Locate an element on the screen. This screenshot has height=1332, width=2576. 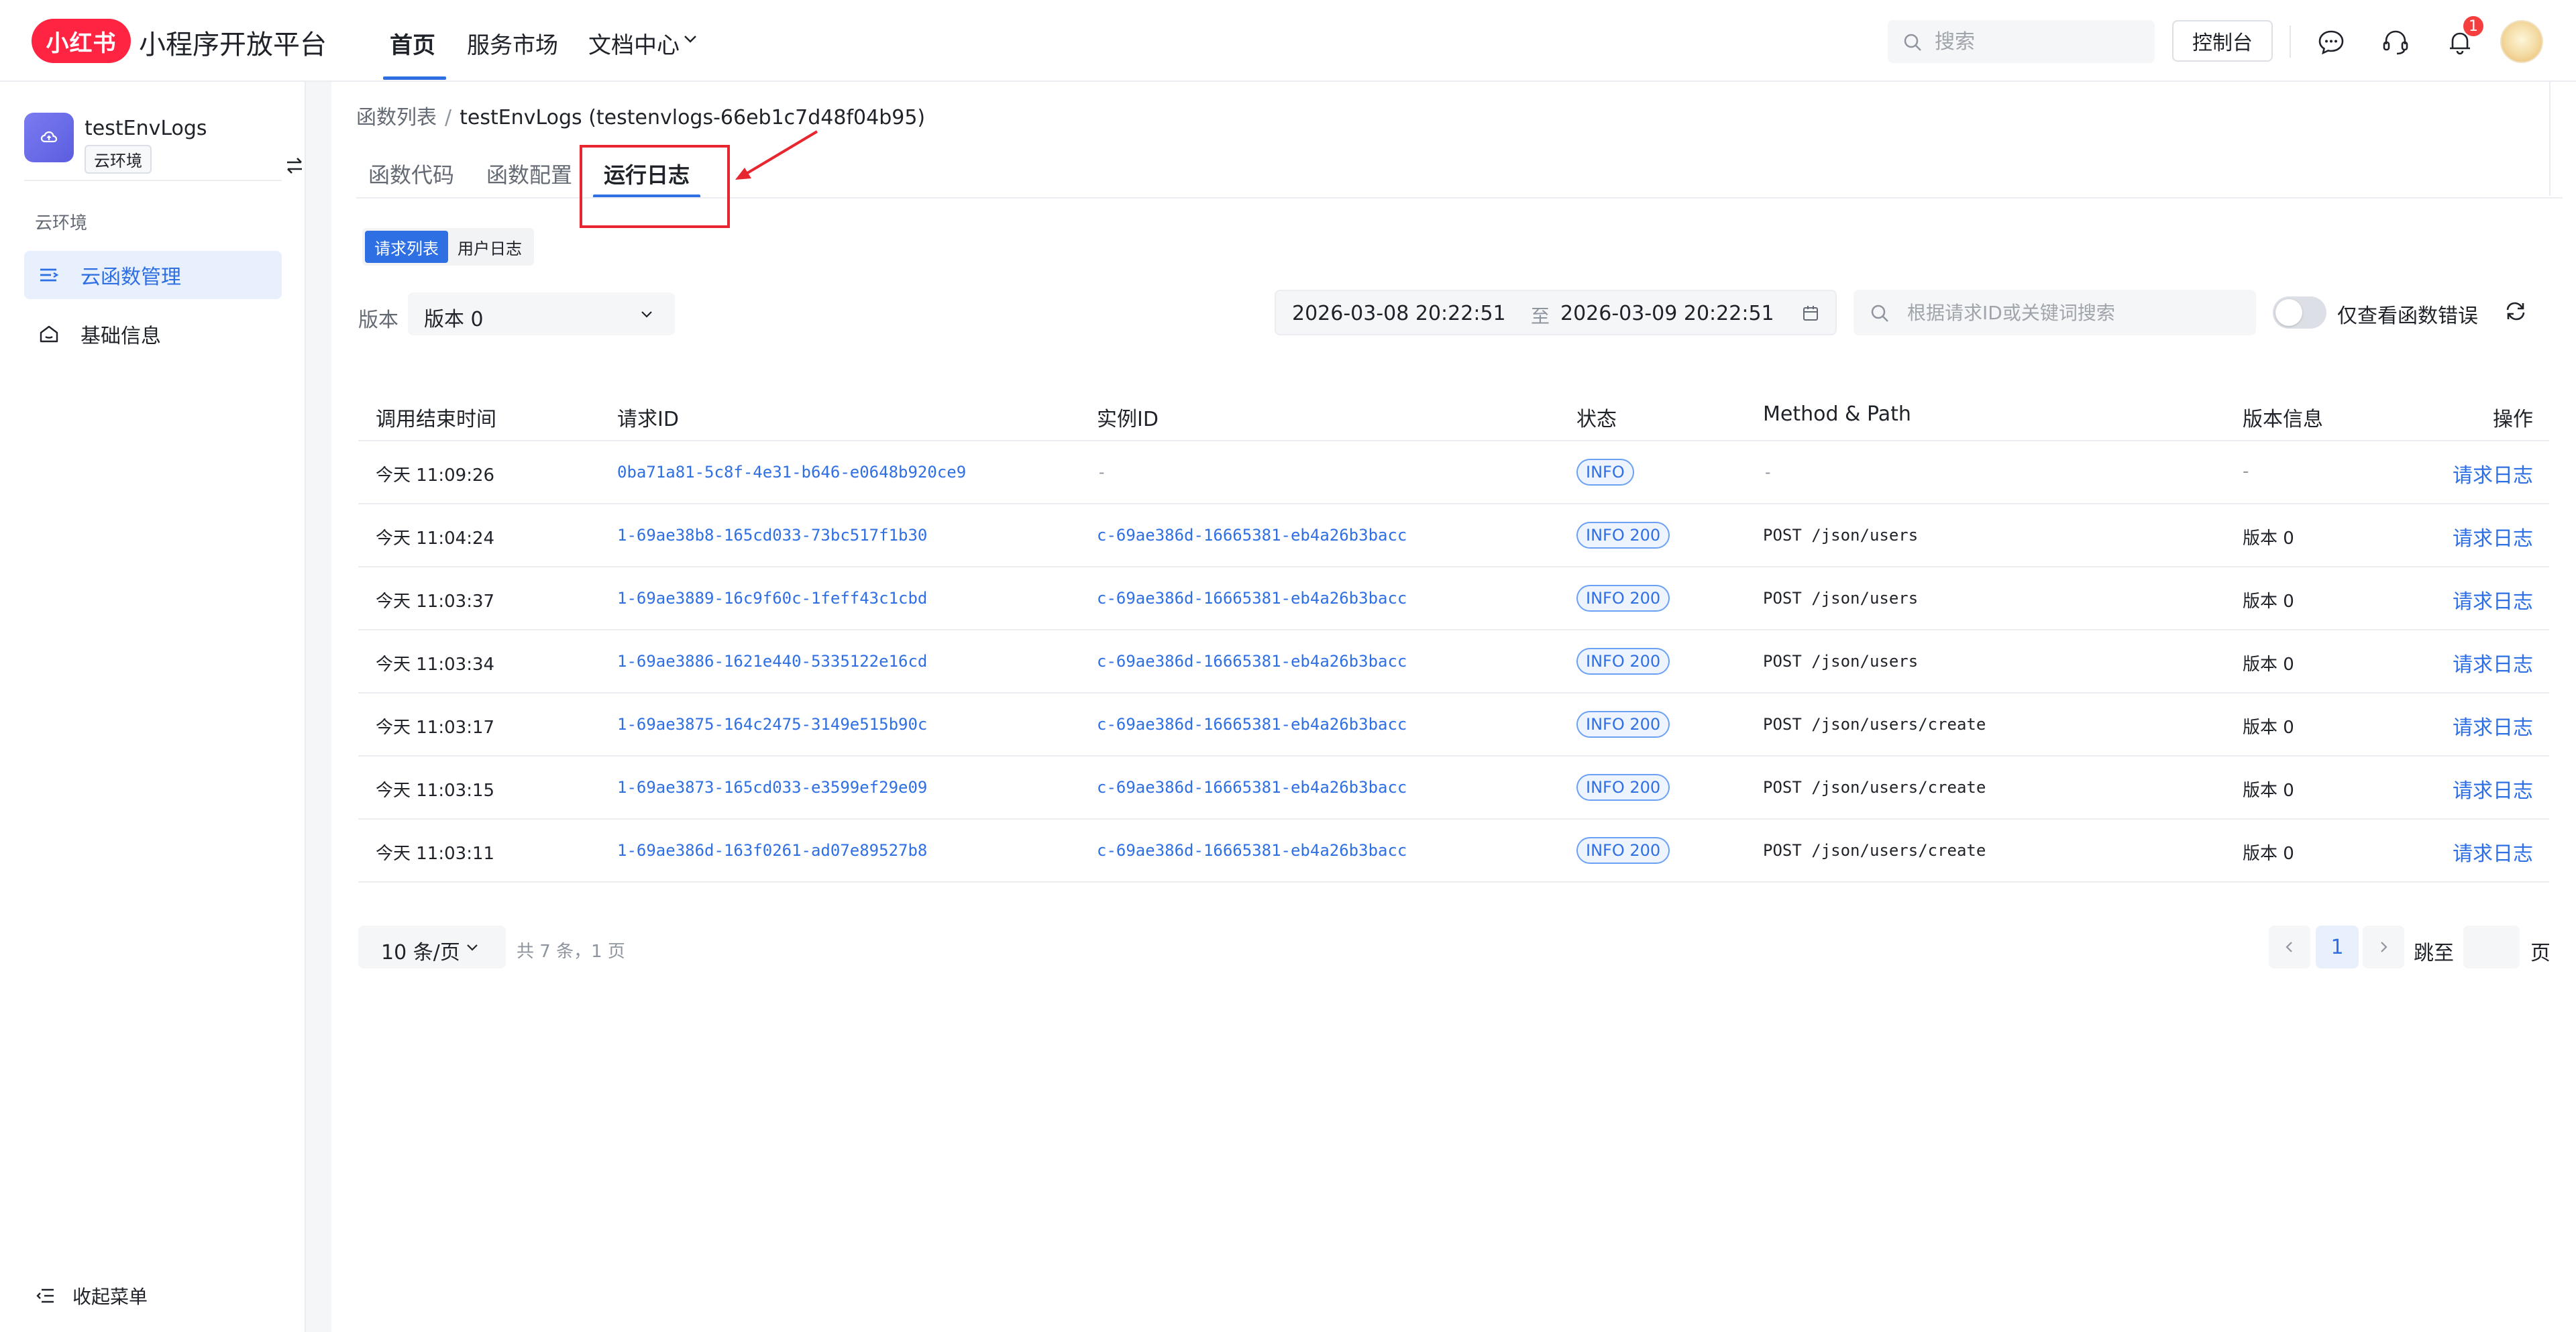
xiaohongshu-logo: 小红书 is located at coordinates (81, 41).